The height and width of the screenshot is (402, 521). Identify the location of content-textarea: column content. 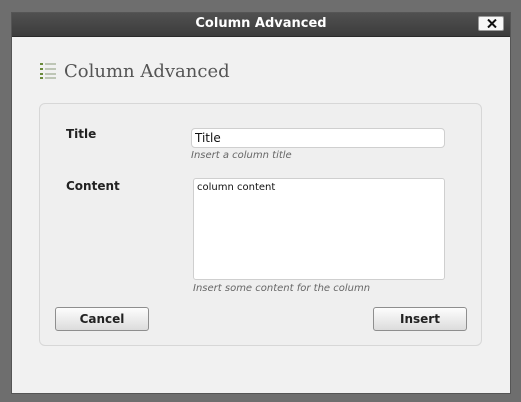
(319, 229).